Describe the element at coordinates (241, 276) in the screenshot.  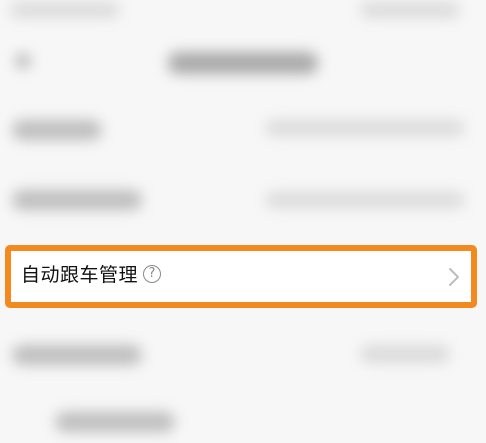
I see `auto-follow-management-row: 自动跟车管理 ?` at that location.